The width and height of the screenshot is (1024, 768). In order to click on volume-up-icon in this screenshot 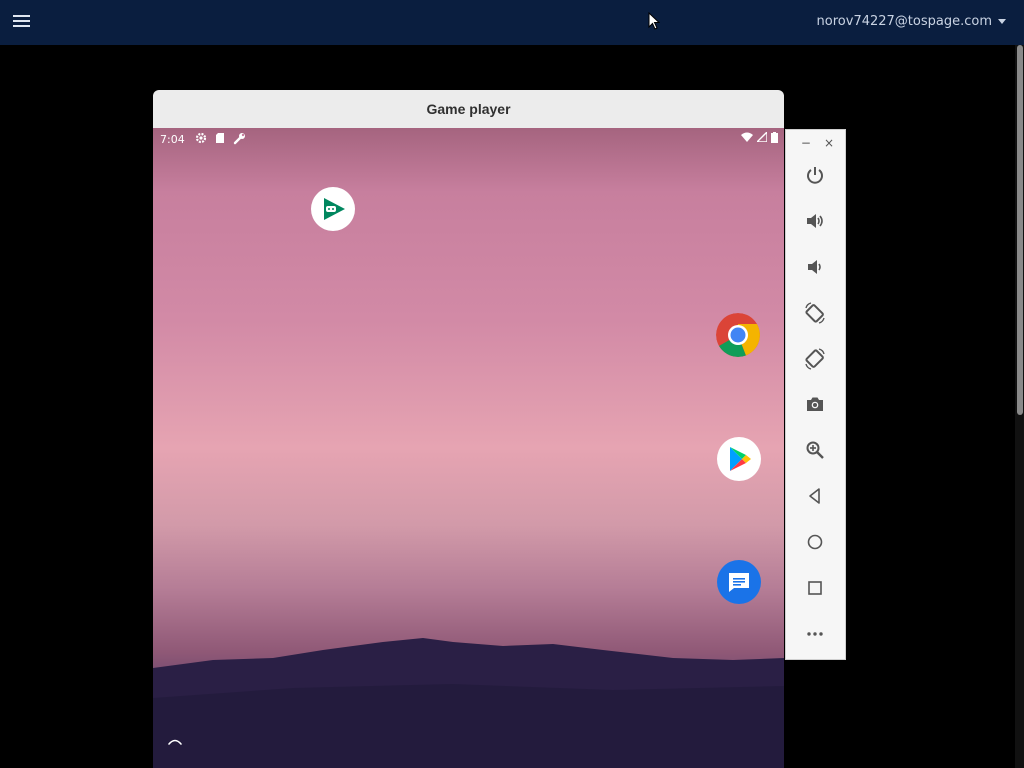, I will do `click(815, 221)`.